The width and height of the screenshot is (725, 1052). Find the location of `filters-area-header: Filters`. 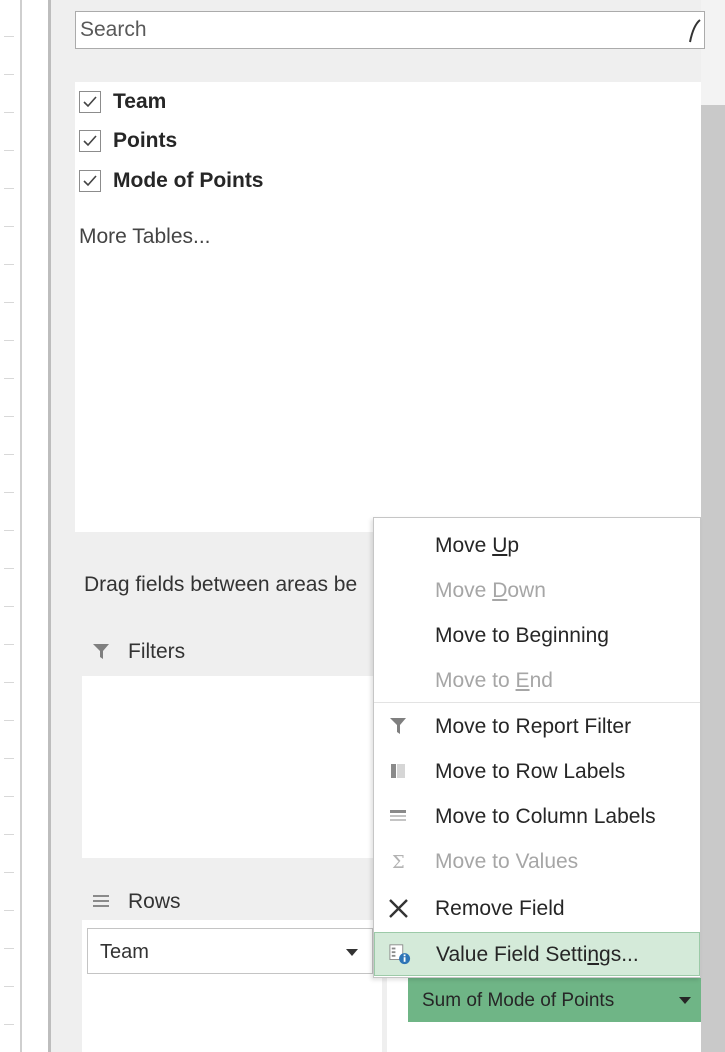

filters-area-header: Filters is located at coordinates (138, 652).